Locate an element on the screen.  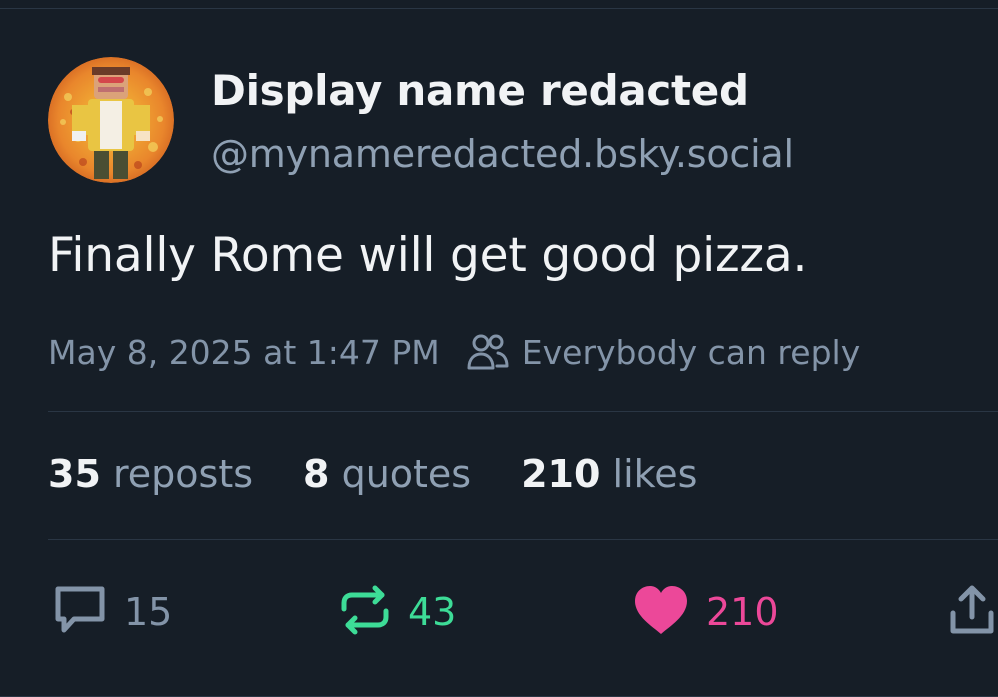
reposts-label: reposts is located at coordinates (183, 474).